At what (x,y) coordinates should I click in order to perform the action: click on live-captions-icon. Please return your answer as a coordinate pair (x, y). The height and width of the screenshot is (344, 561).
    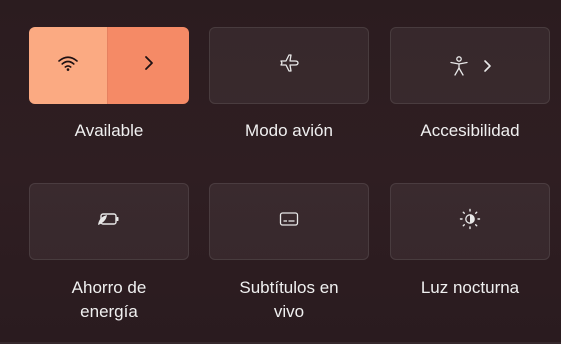
    Looking at the image, I should click on (289, 221).